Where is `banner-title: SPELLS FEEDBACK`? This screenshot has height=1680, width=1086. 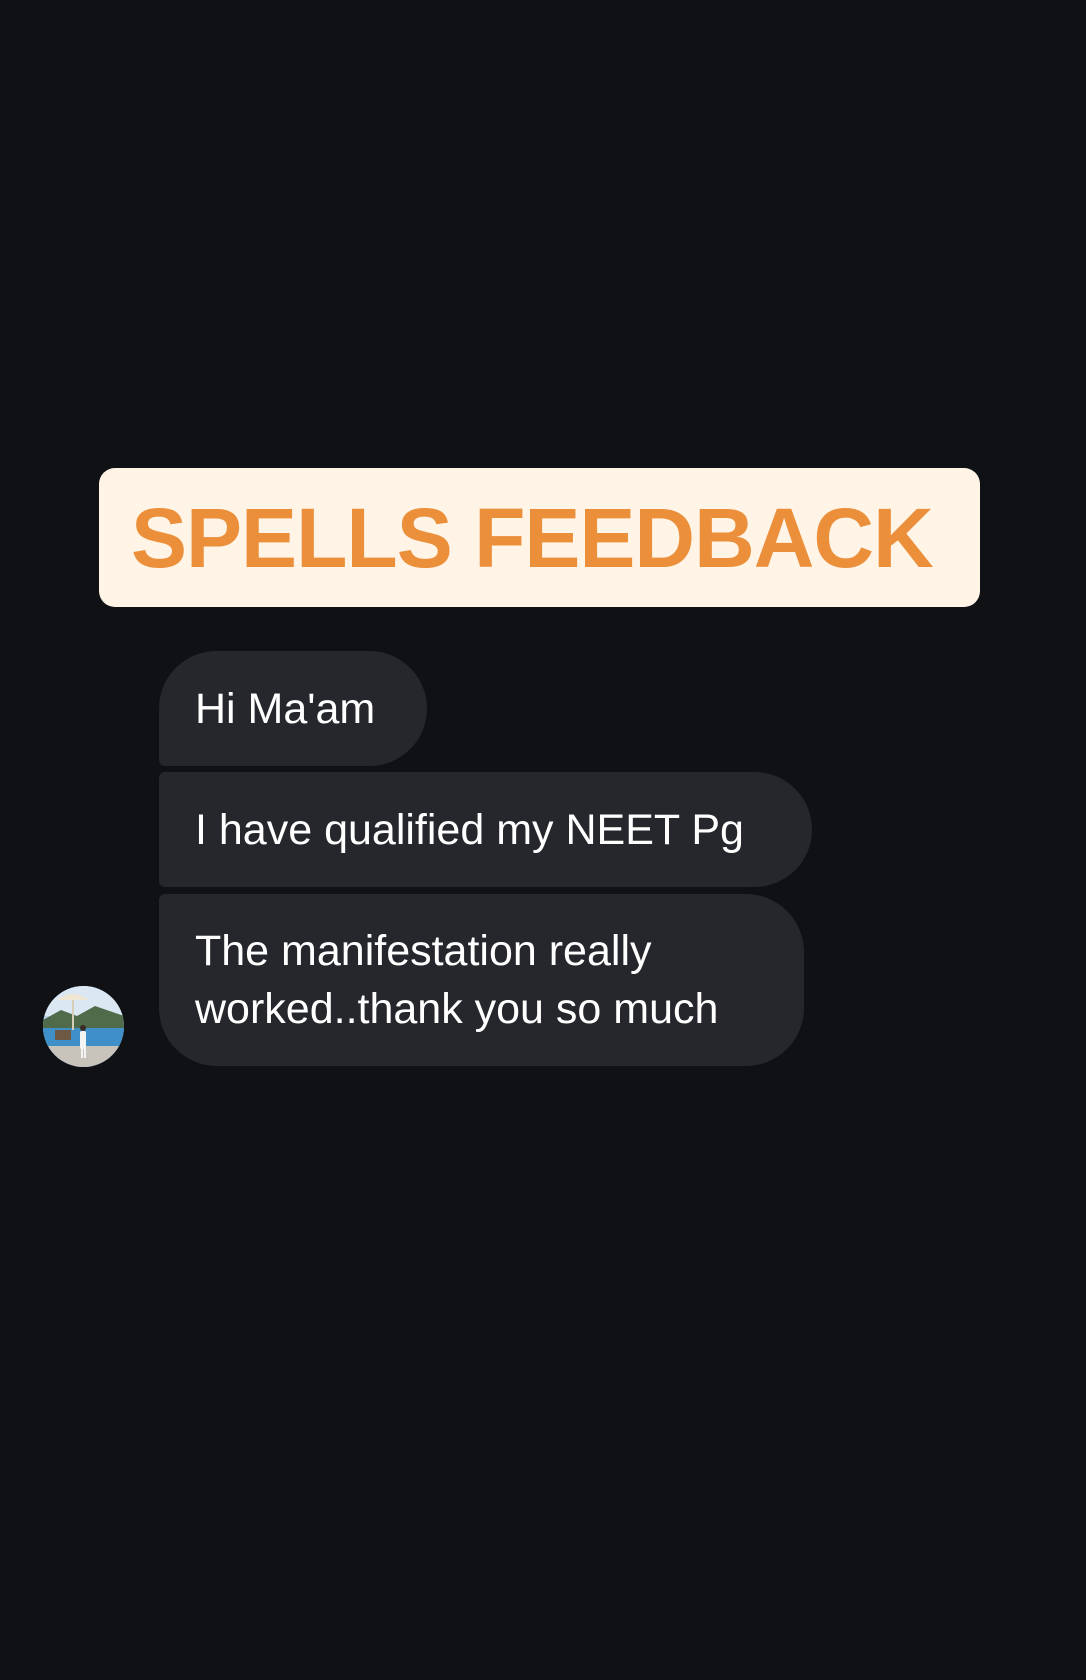 banner-title: SPELLS FEEDBACK is located at coordinates (532, 537).